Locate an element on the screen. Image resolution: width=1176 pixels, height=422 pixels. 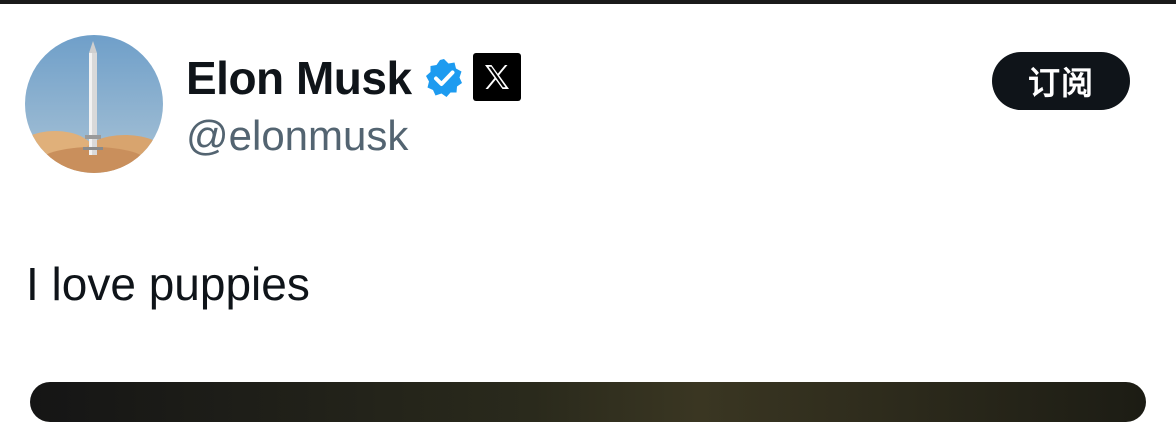
author-handle: @elonmusk is located at coordinates (297, 136).